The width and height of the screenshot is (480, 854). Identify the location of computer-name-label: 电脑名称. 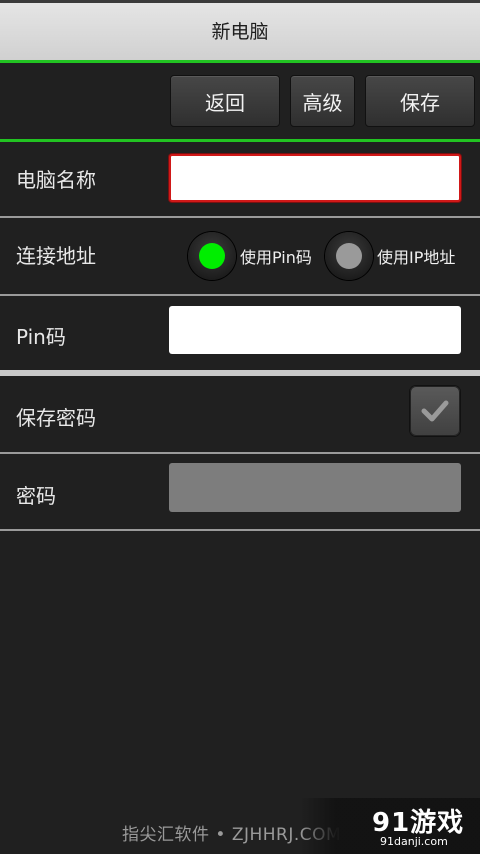
(56, 180).